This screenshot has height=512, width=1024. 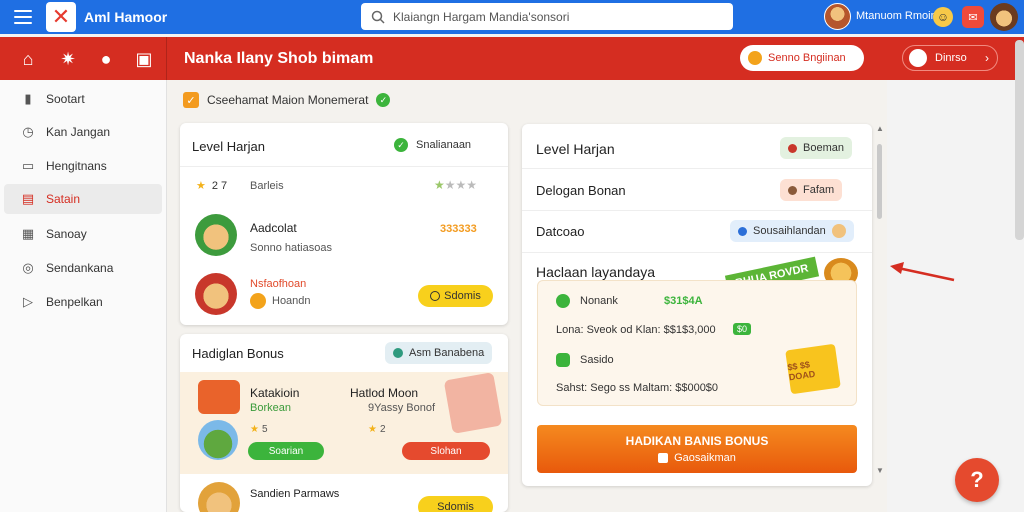 I want to click on bonus-line: Nonank, so click(x=587, y=301).